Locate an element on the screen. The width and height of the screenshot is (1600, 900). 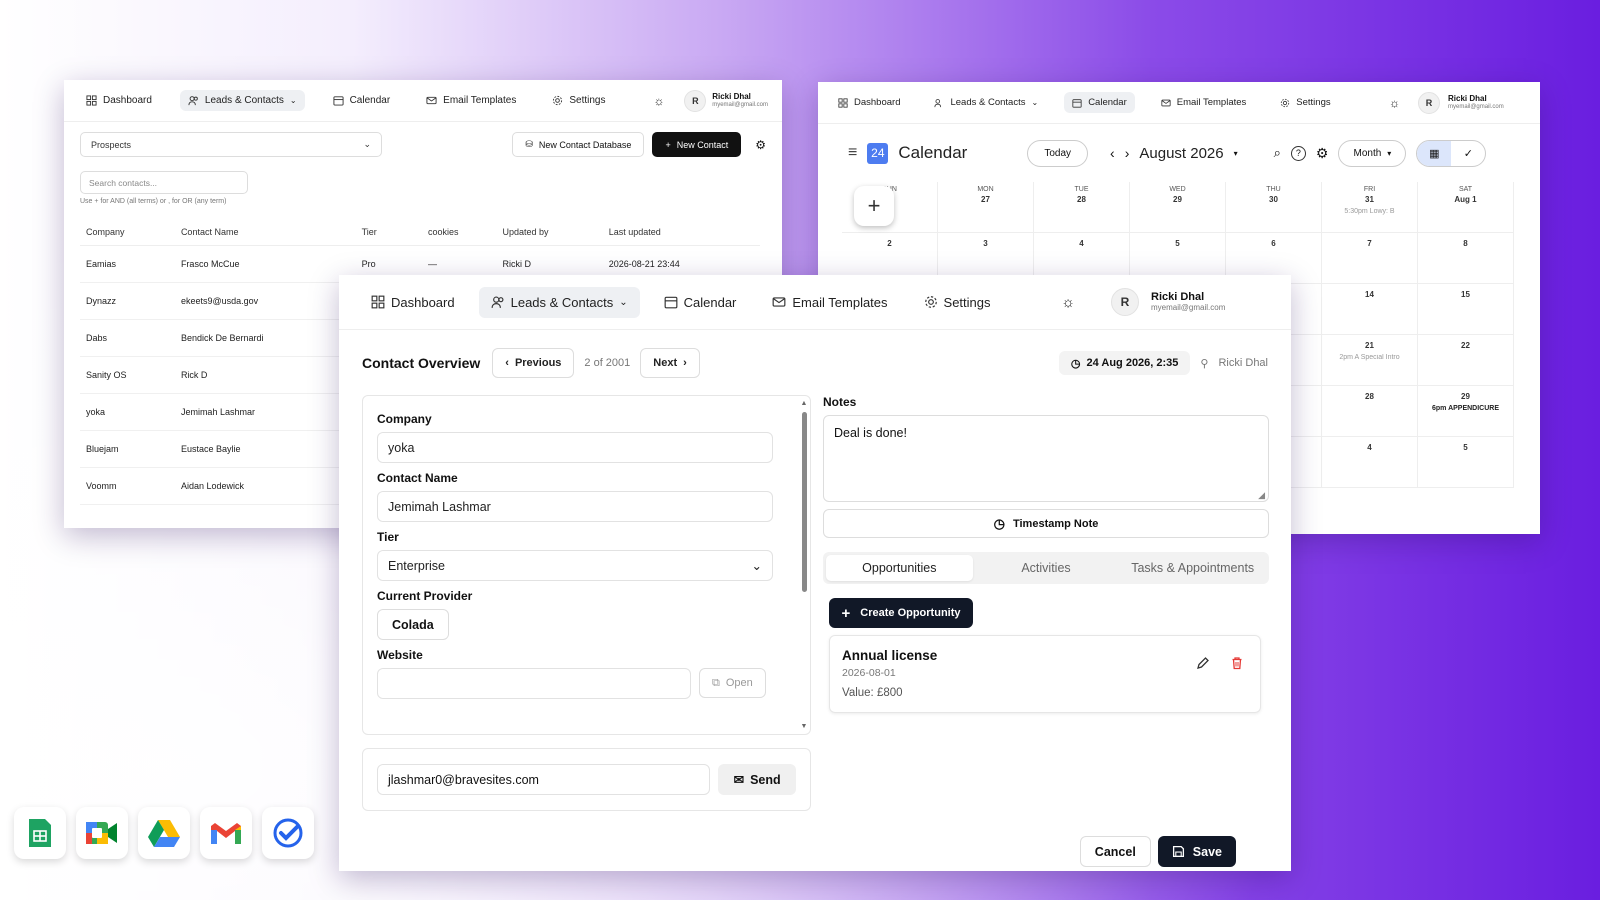
opportunity-card: Annual license 2026-08-01 Value: £800 is located at coordinates (1045, 674).